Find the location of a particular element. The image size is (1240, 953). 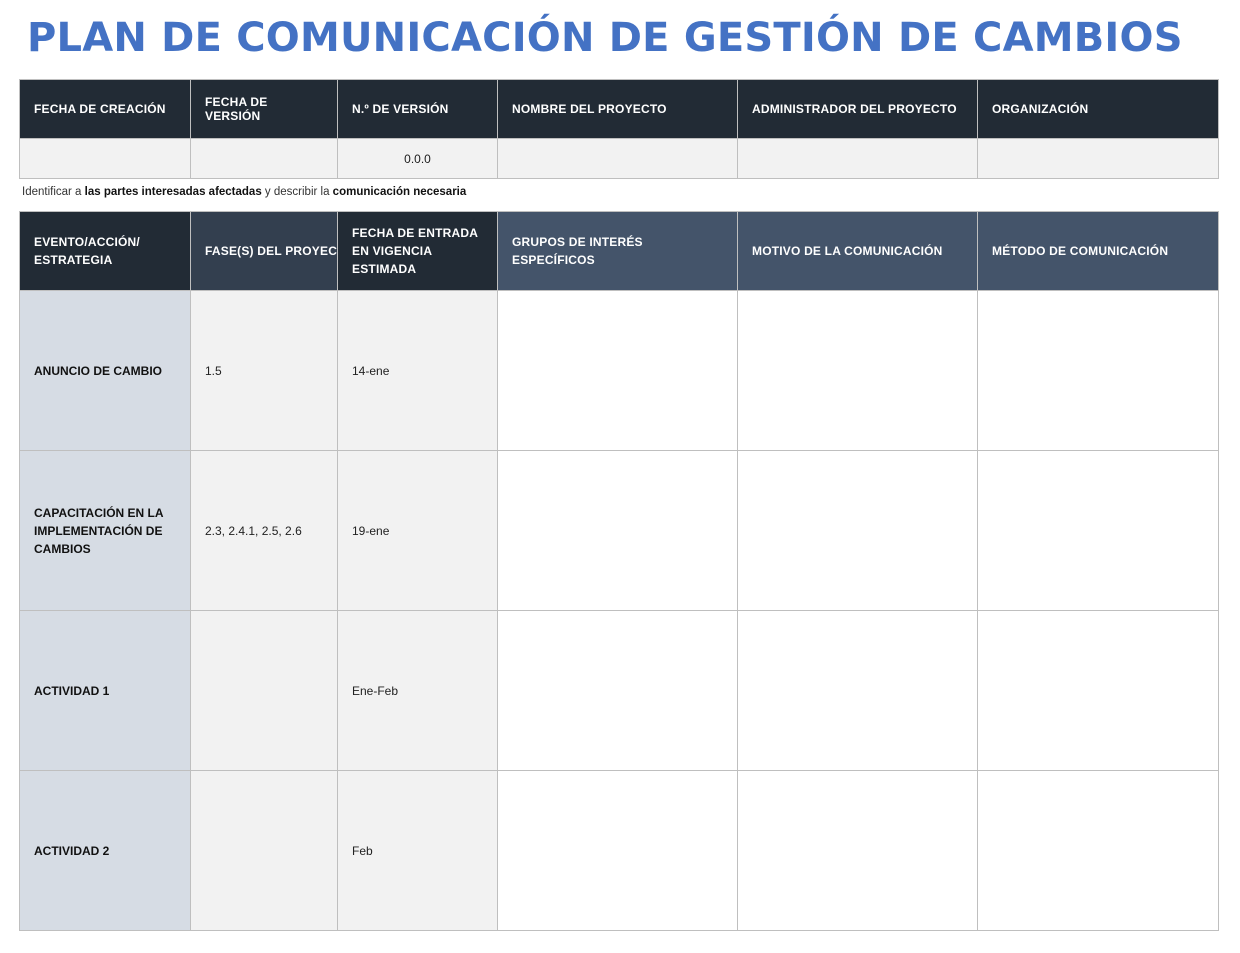

project-name-cell is located at coordinates (617, 158).